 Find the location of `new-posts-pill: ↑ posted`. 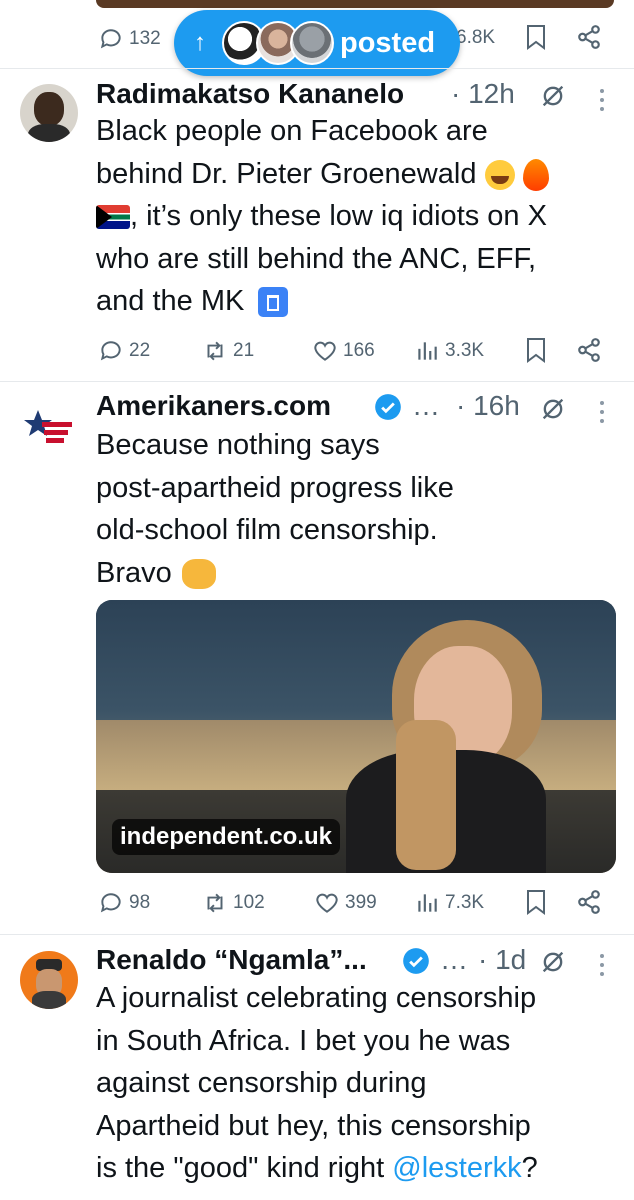

new-posts-pill: ↑ posted is located at coordinates (317, 43).